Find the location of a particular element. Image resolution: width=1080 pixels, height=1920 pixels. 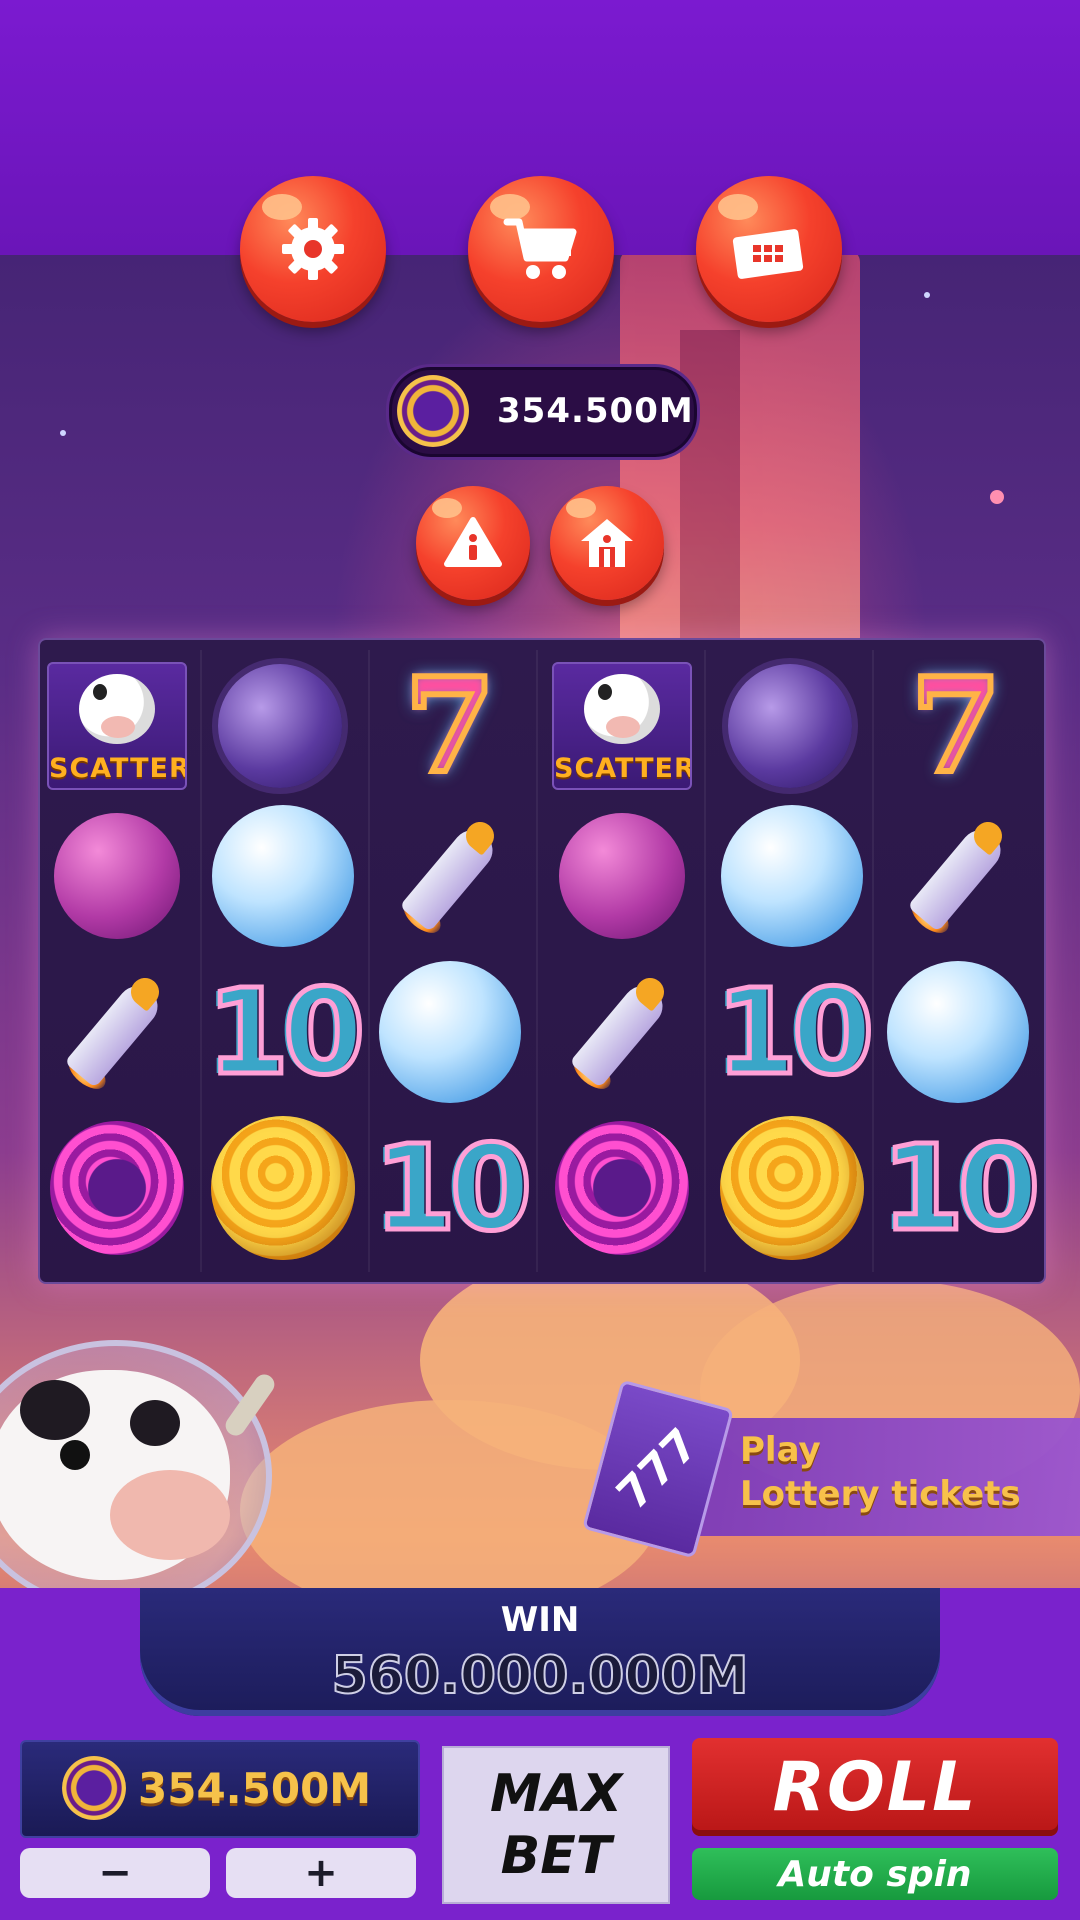

max-bet-button: MAX BET is located at coordinates (556, 1825).